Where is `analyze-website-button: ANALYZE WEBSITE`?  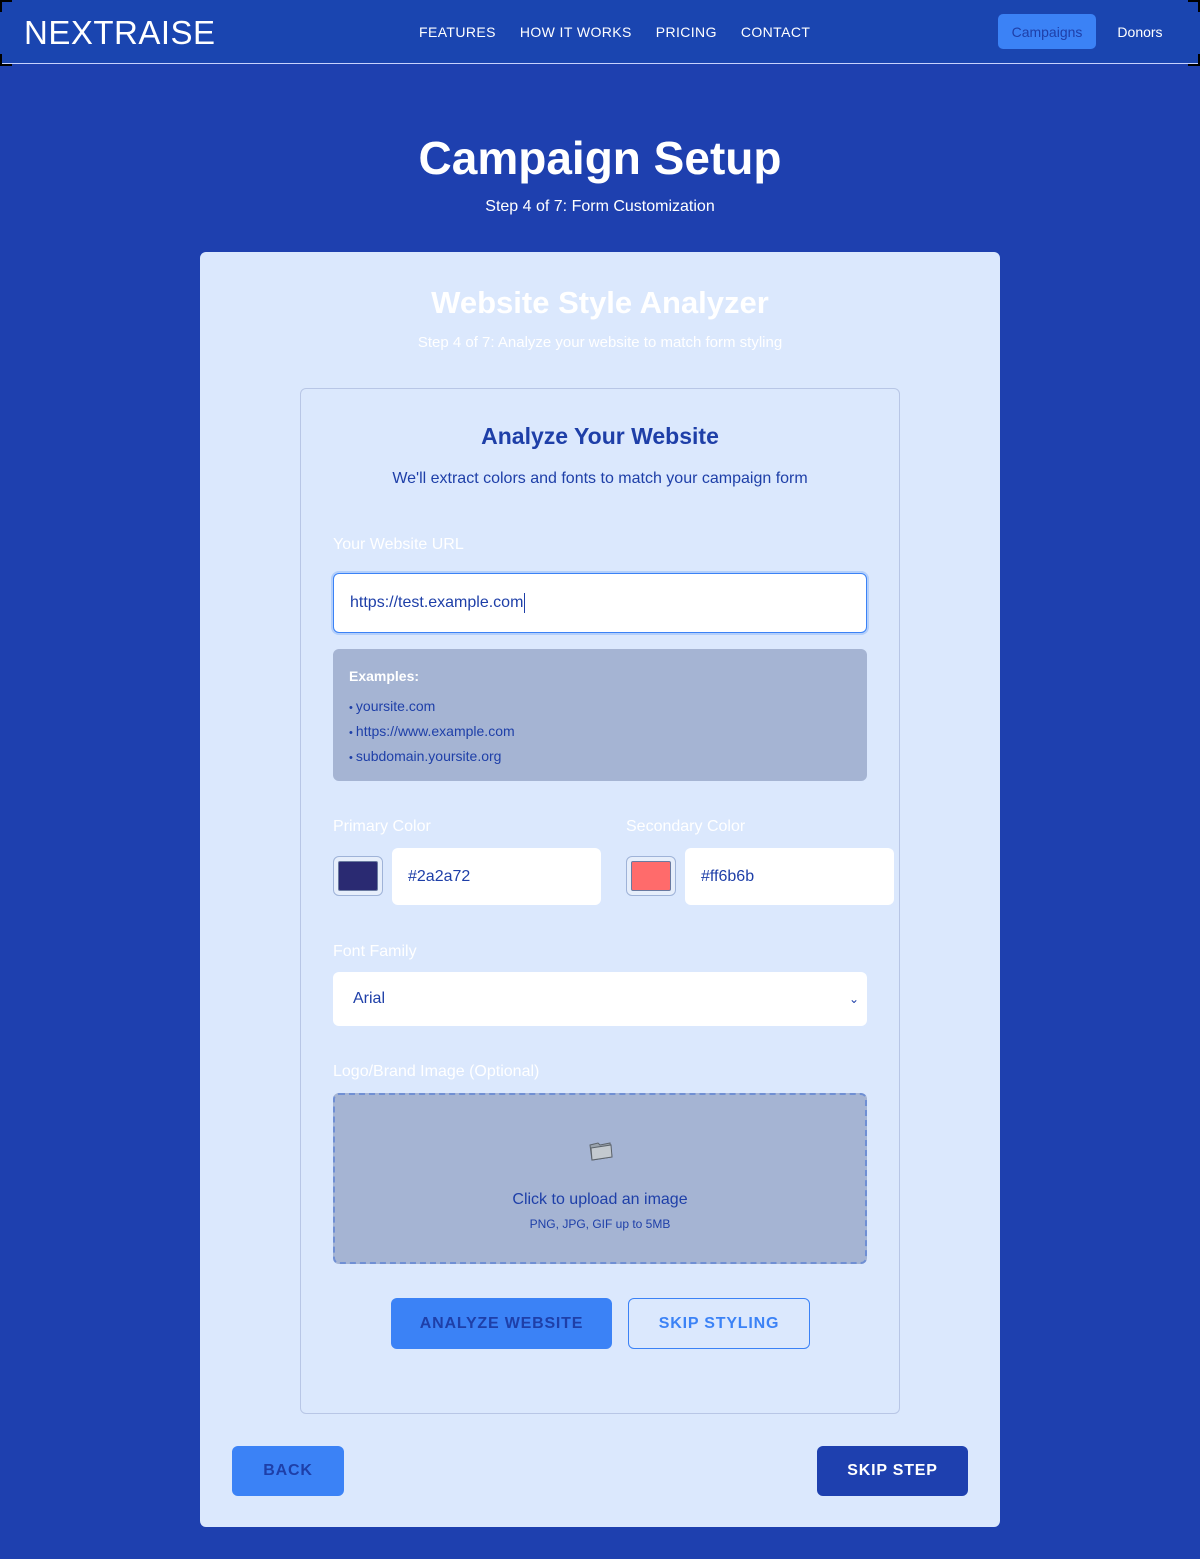
analyze-website-button: ANALYZE WEBSITE is located at coordinates (501, 1323).